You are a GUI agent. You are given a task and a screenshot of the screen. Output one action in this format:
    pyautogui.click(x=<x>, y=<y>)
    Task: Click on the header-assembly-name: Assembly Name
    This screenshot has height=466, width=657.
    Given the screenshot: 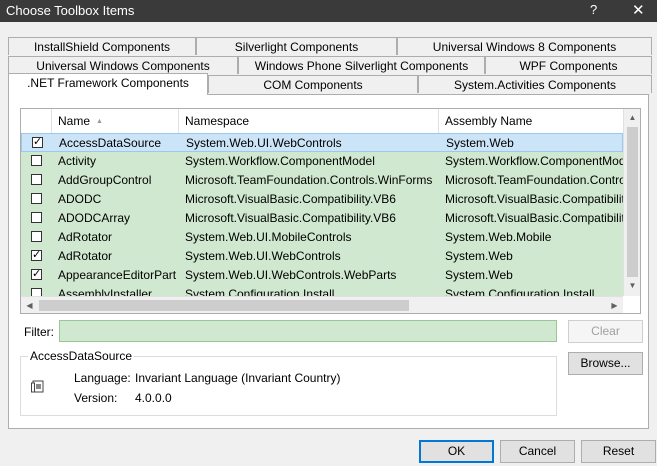 What is the action you would take?
    pyautogui.click(x=531, y=121)
    